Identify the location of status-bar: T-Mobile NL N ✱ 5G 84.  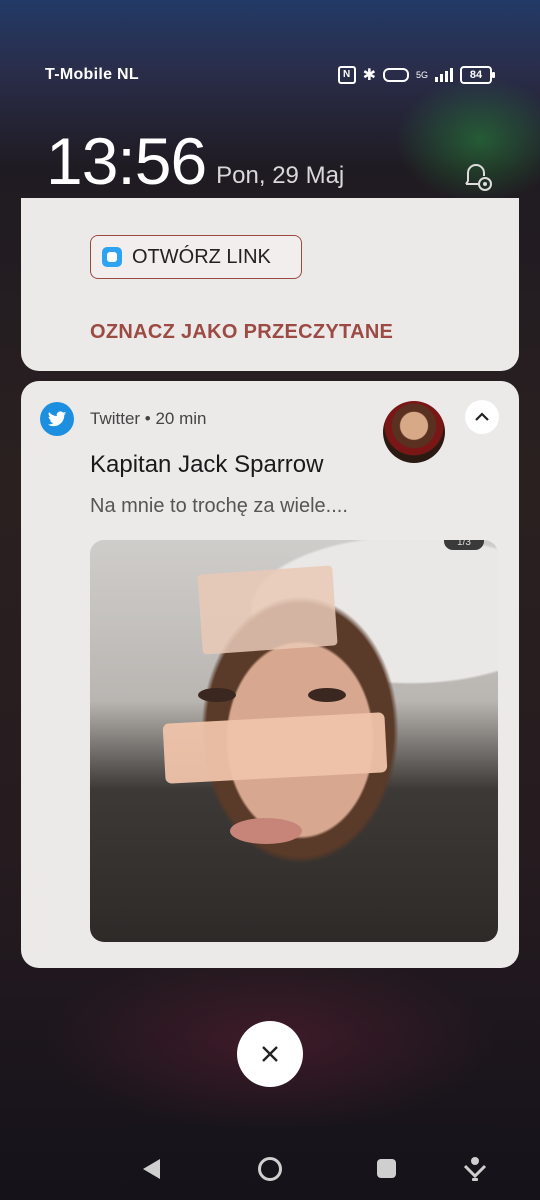
(270, 75).